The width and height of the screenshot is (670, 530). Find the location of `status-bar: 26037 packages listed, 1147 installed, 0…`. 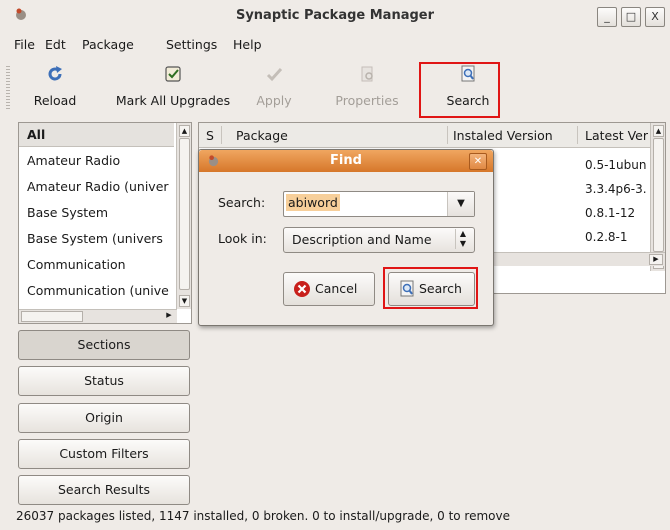

status-bar: 26037 packages listed, 1147 installed, 0… is located at coordinates (263, 516).